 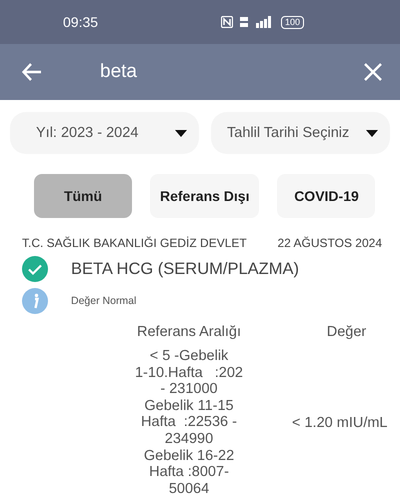 What do you see at coordinates (326, 196) in the screenshot?
I see `filter-button: COVID-19` at bounding box center [326, 196].